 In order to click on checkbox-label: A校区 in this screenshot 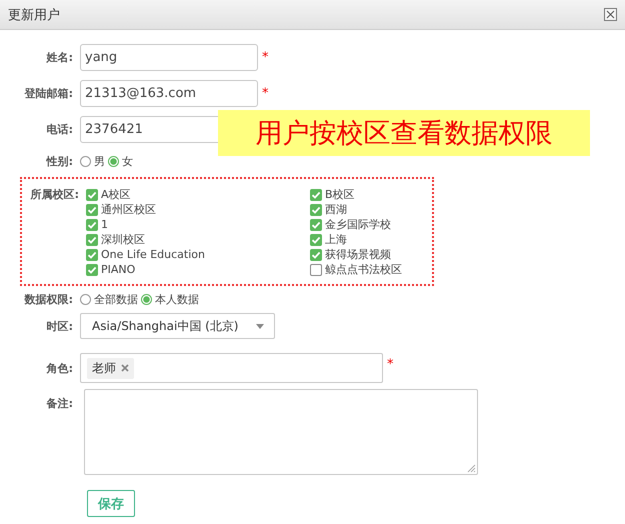, I will do `click(116, 194)`.